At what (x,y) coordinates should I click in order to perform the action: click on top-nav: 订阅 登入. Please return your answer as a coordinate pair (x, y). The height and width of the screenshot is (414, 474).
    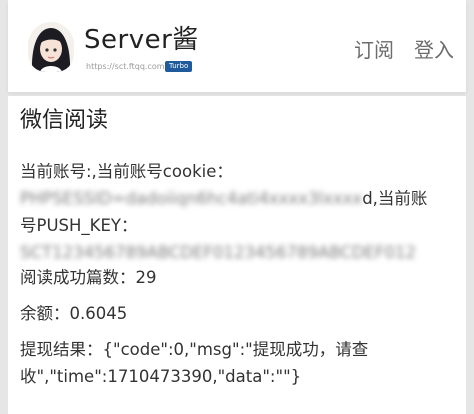
    Looking at the image, I should click on (404, 50).